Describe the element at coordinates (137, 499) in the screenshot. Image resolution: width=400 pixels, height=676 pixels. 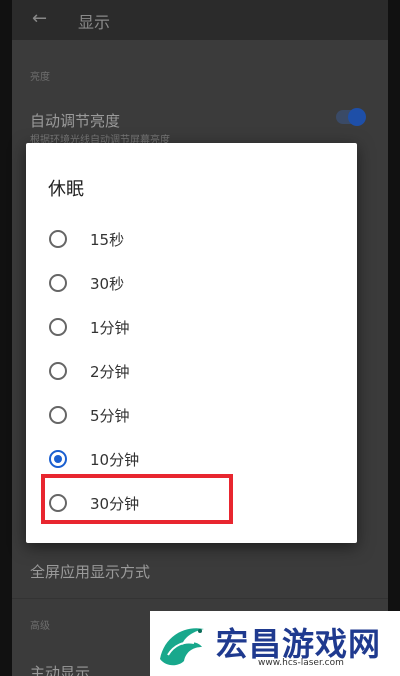
I see `highlight-annotation-box` at that location.